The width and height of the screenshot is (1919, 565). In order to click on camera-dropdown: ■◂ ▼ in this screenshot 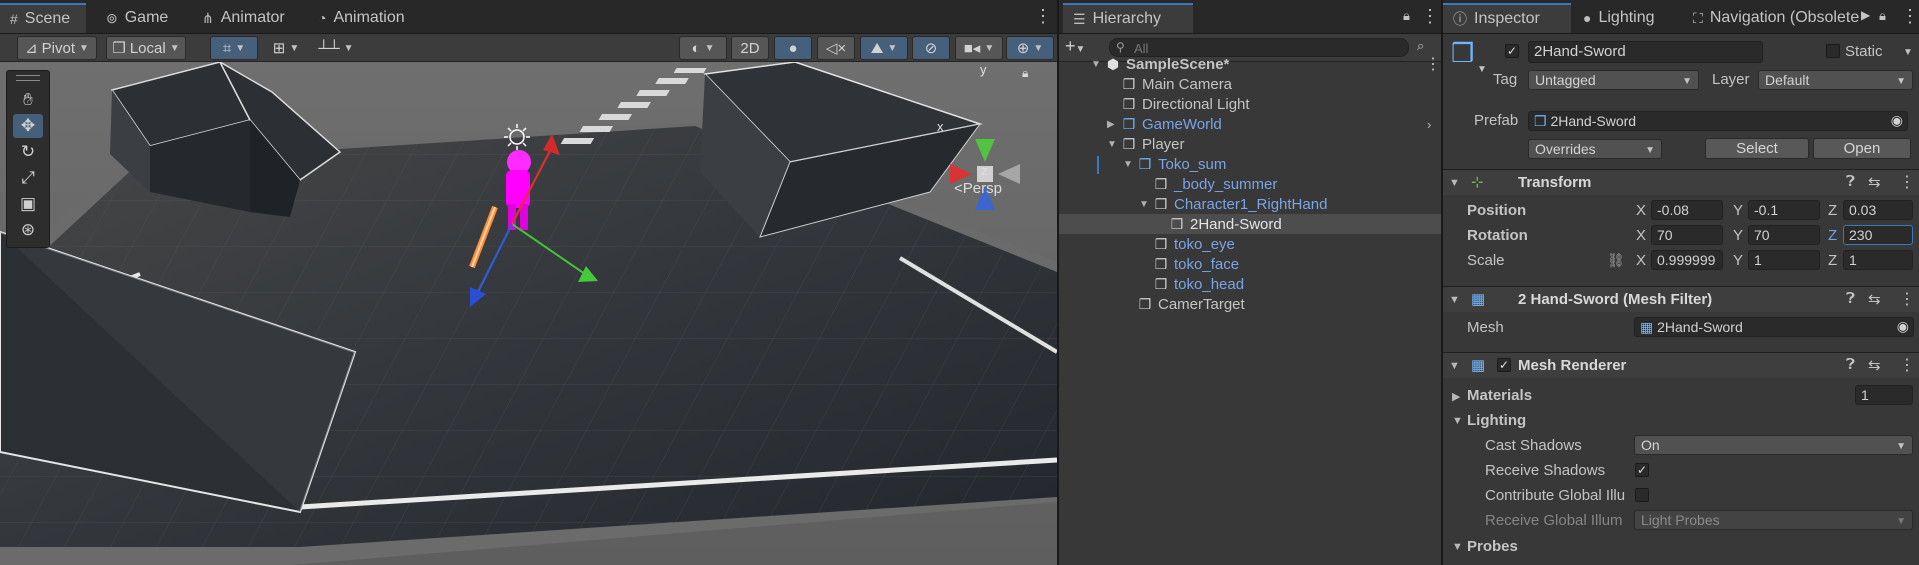, I will do `click(979, 48)`.